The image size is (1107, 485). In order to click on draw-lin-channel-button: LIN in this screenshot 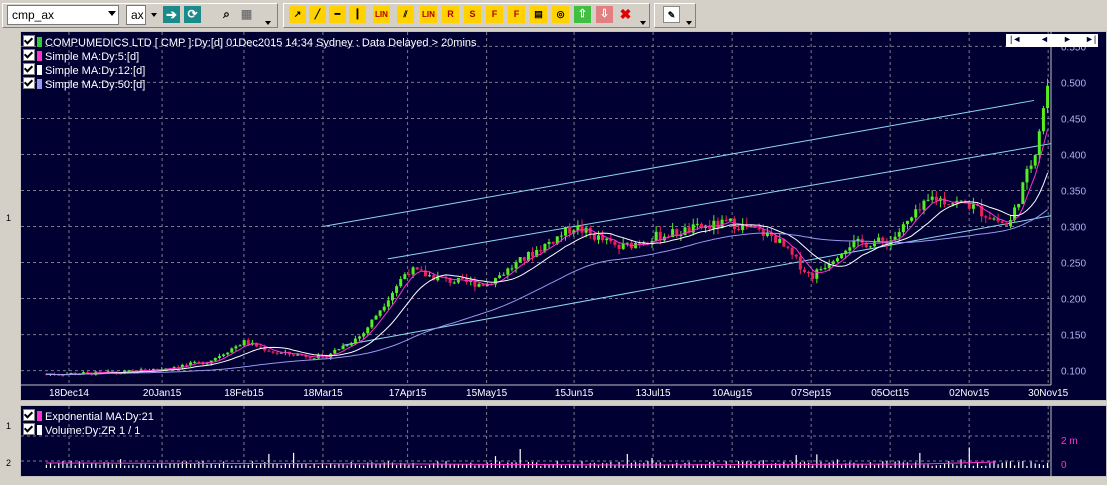, I will do `click(428, 14)`.